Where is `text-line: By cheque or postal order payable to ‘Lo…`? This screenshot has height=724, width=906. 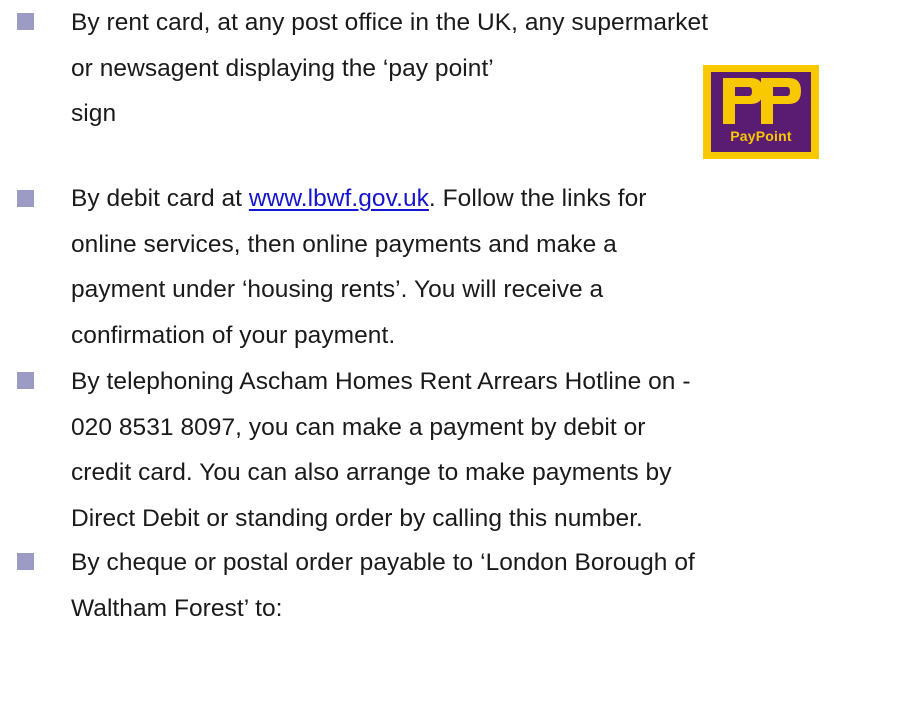
text-line: By cheque or postal order payable to ‘Lo… is located at coordinates (383, 562).